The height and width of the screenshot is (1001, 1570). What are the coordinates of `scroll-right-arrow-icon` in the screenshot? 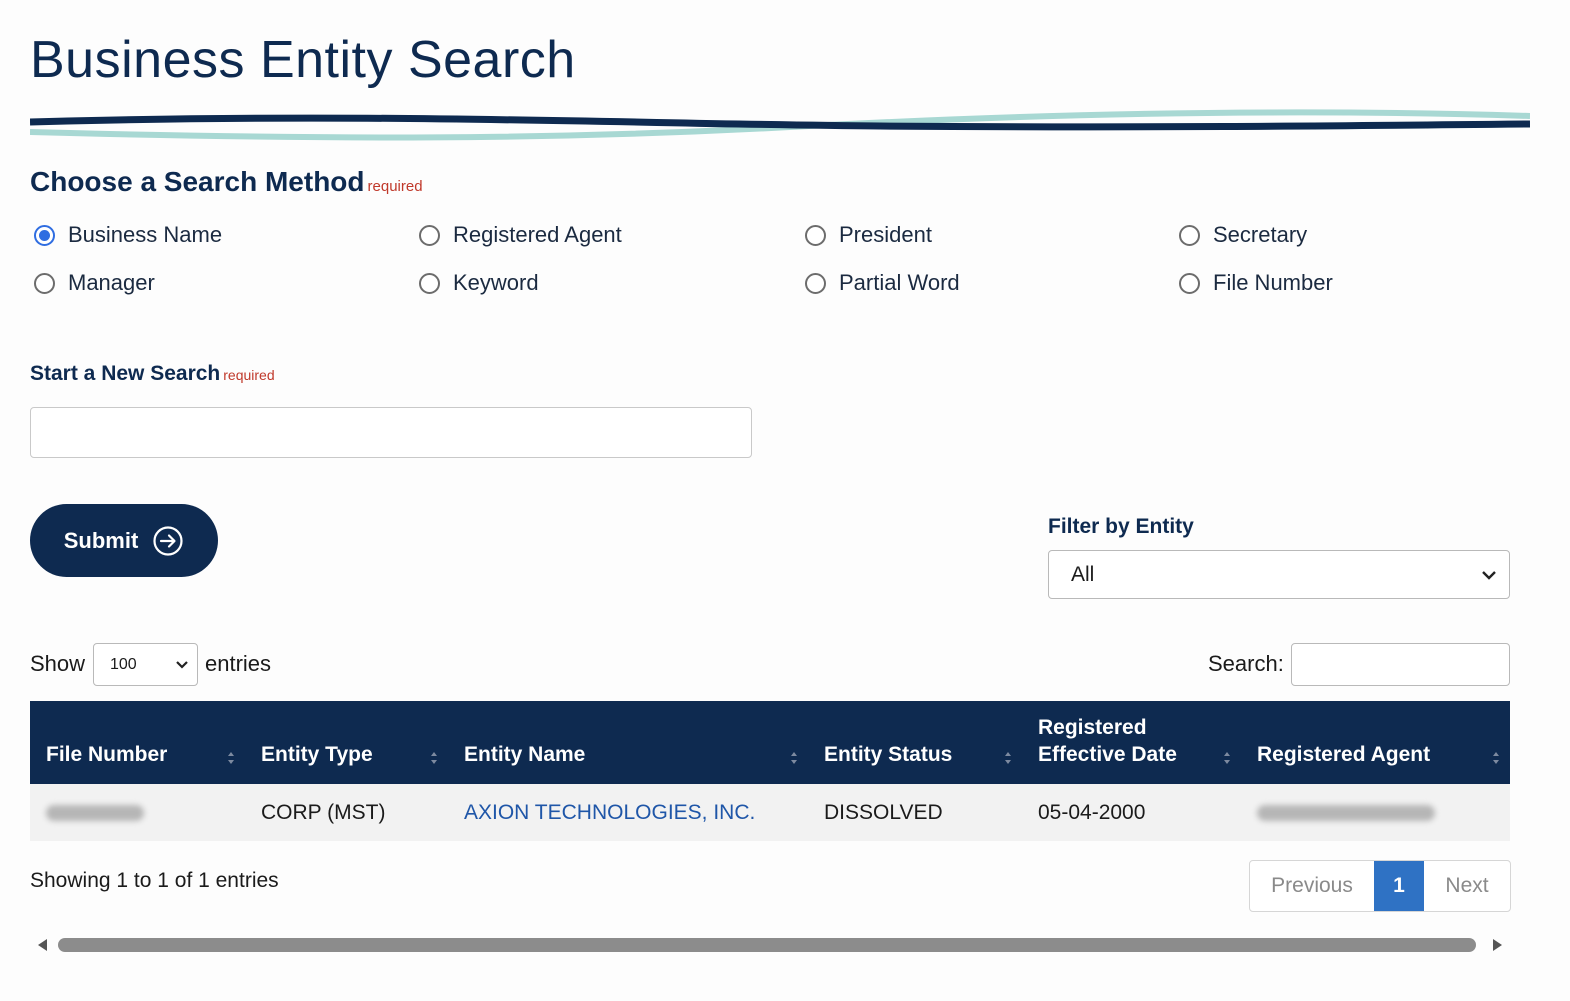 It's located at (1497, 945).